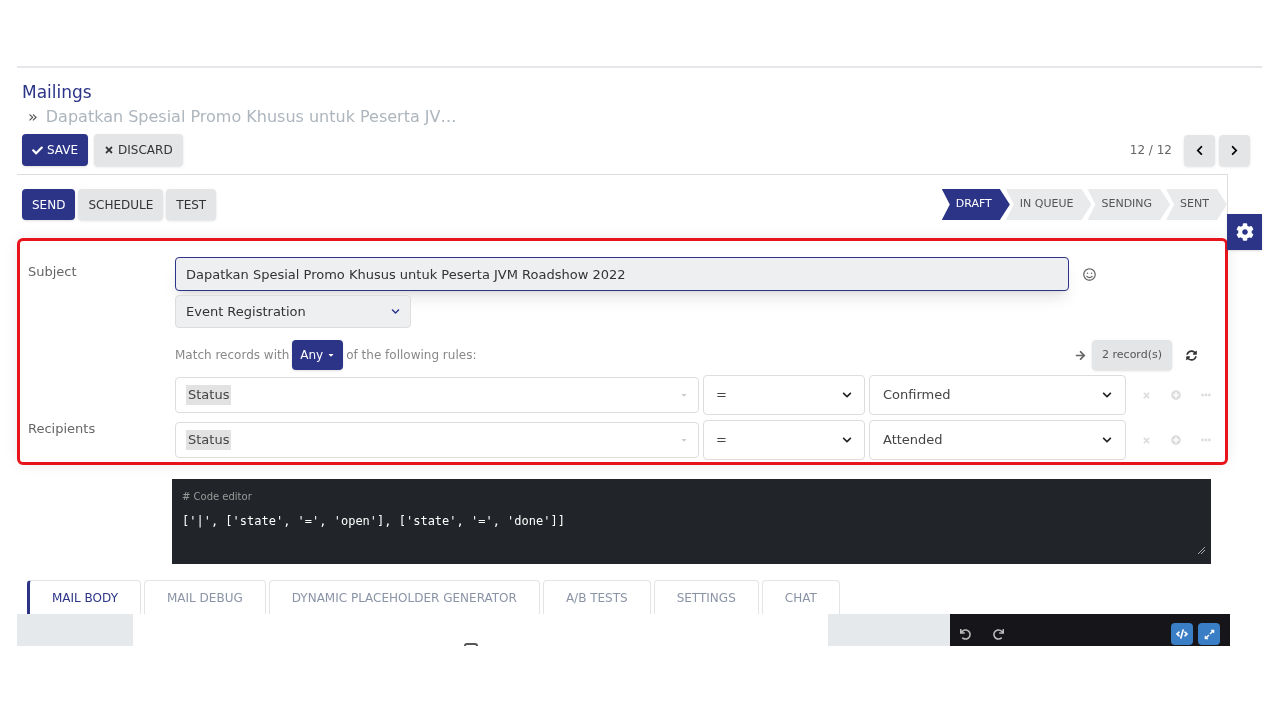  Describe the element at coordinates (1132, 355) in the screenshot. I see `record-count-button: 2 record(s)` at that location.